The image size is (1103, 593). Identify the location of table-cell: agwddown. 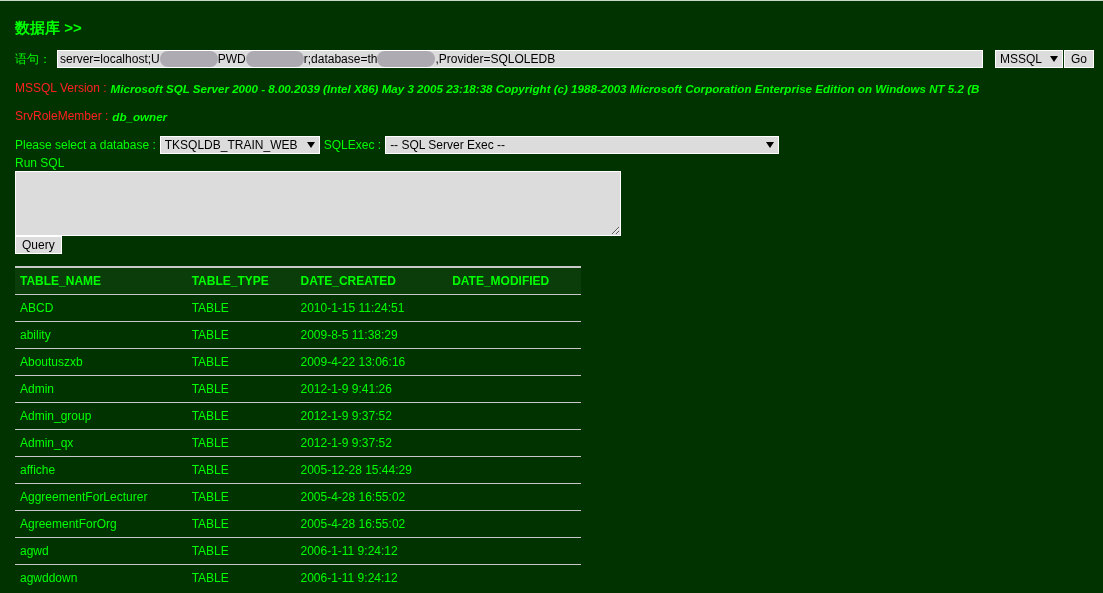
(101, 577).